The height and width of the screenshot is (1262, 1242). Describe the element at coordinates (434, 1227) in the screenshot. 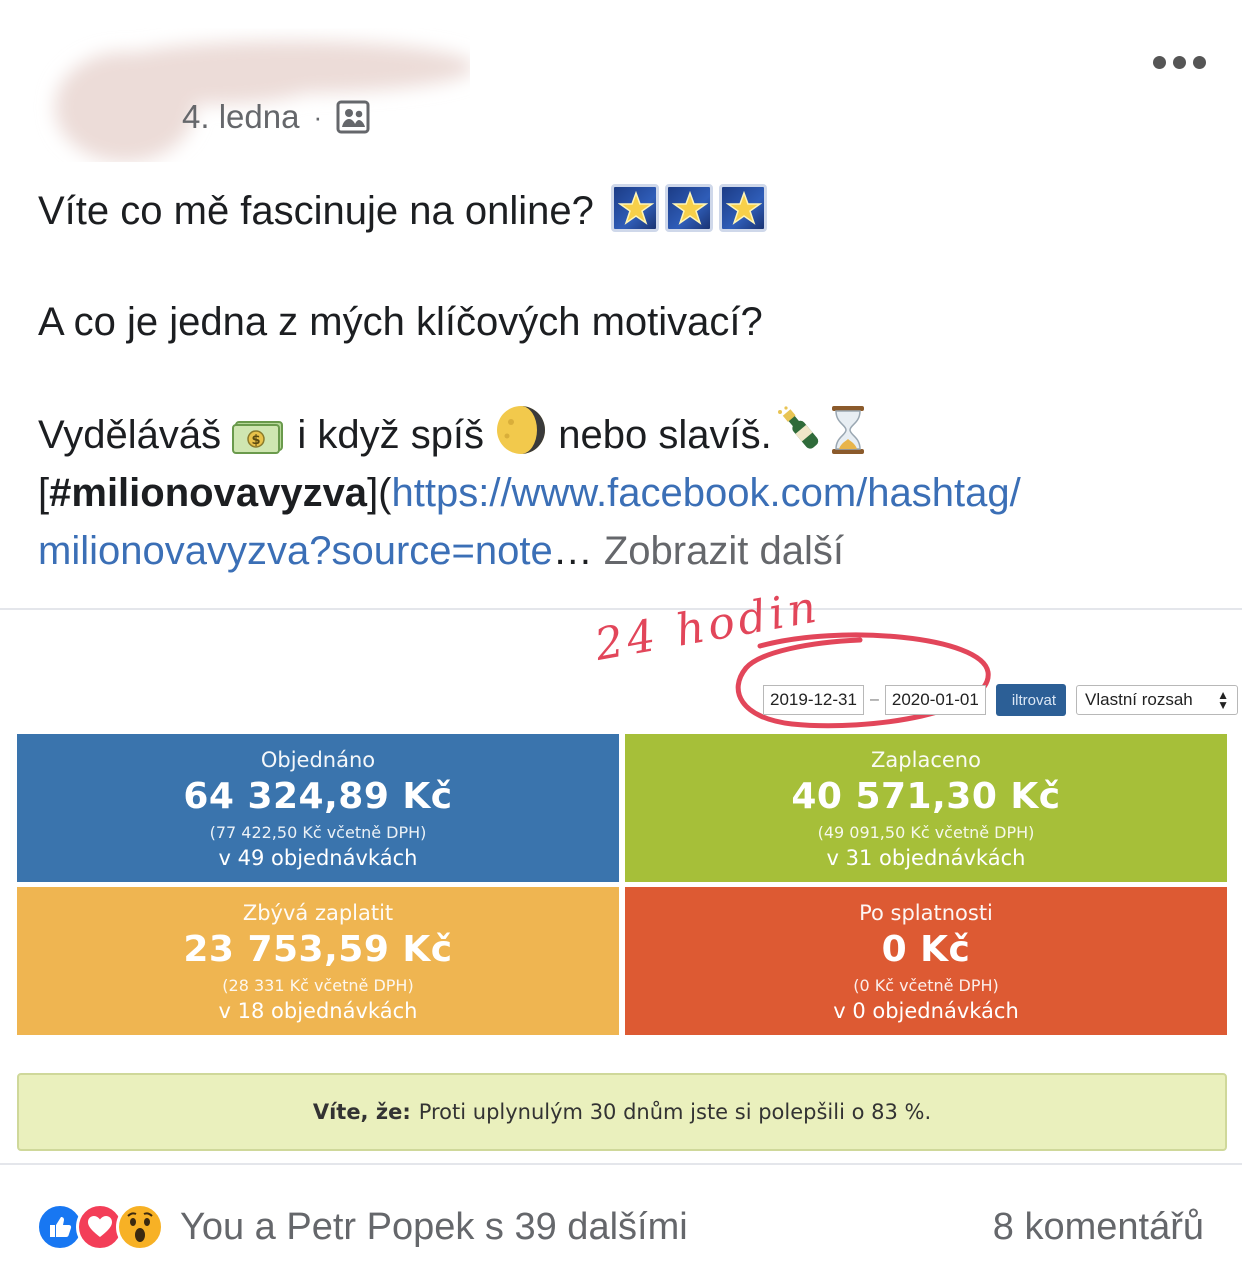

I see `reactions-text: You a Petr Popek s 39 dalšími` at that location.